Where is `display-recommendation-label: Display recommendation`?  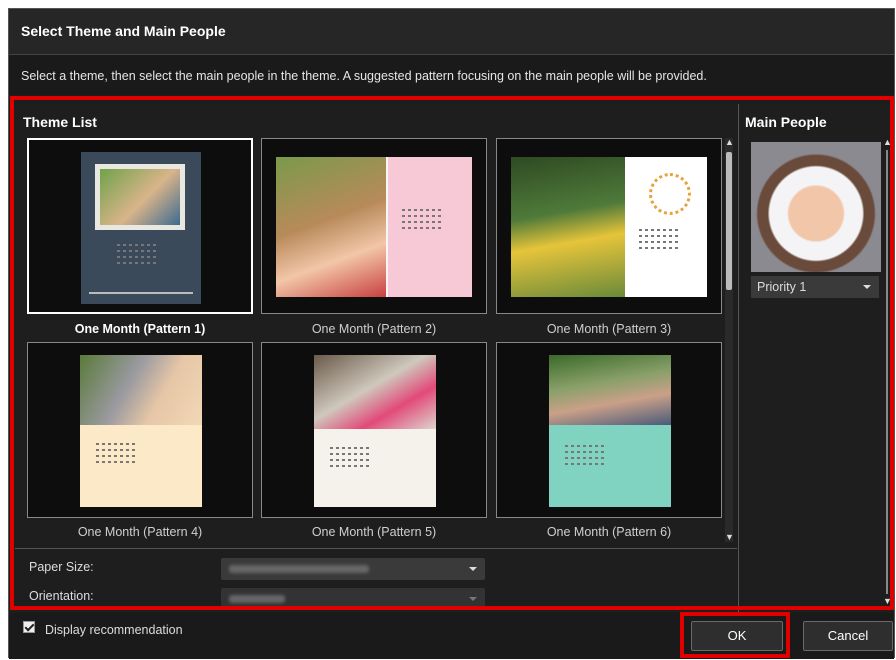 display-recommendation-label: Display recommendation is located at coordinates (114, 630).